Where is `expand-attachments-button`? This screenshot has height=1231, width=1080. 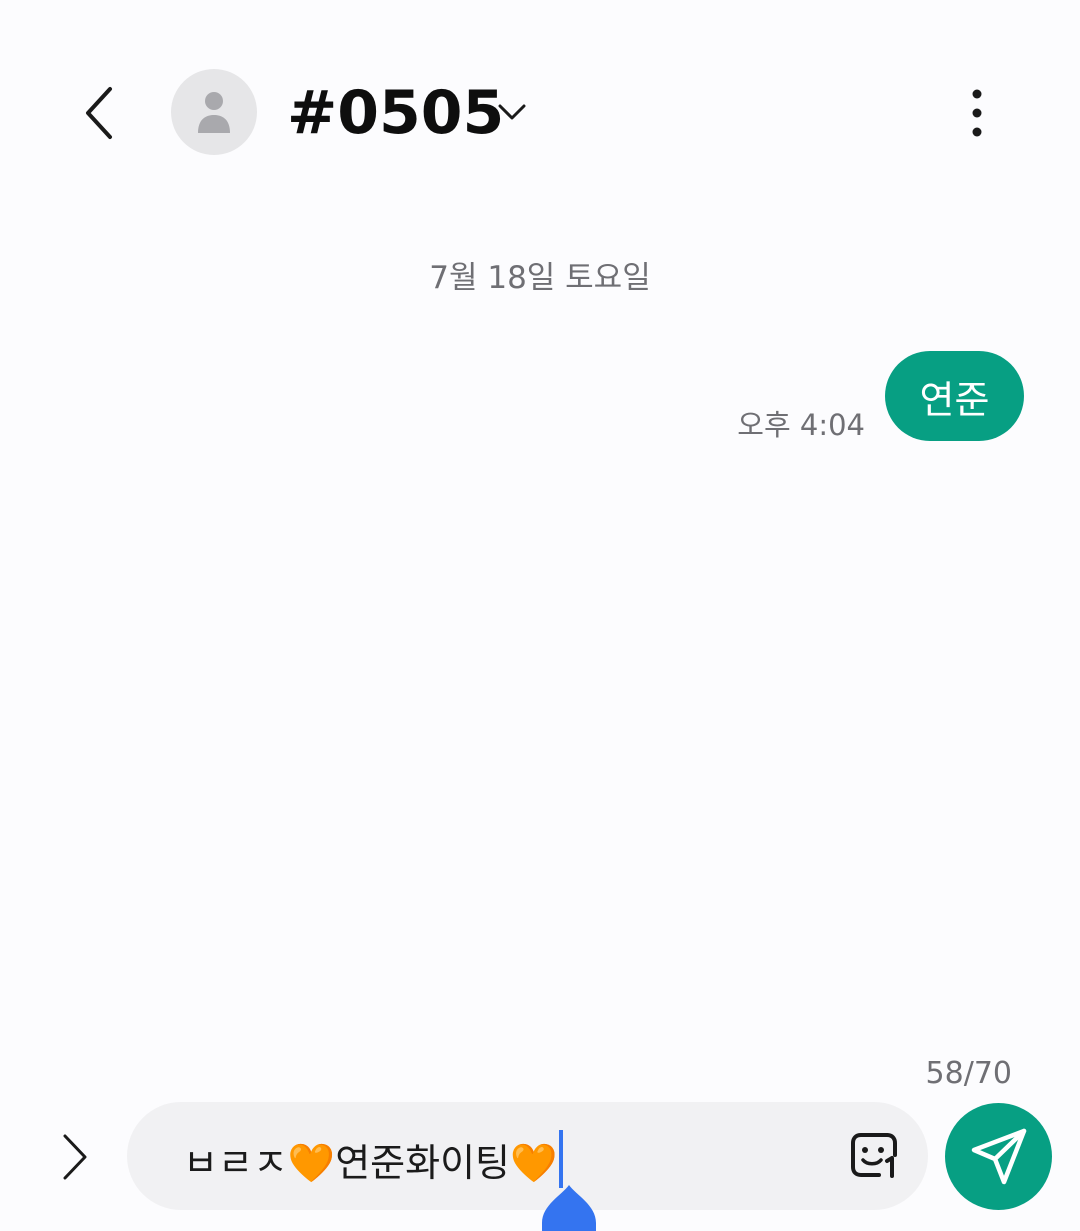
expand-attachments-button is located at coordinates (75, 1157).